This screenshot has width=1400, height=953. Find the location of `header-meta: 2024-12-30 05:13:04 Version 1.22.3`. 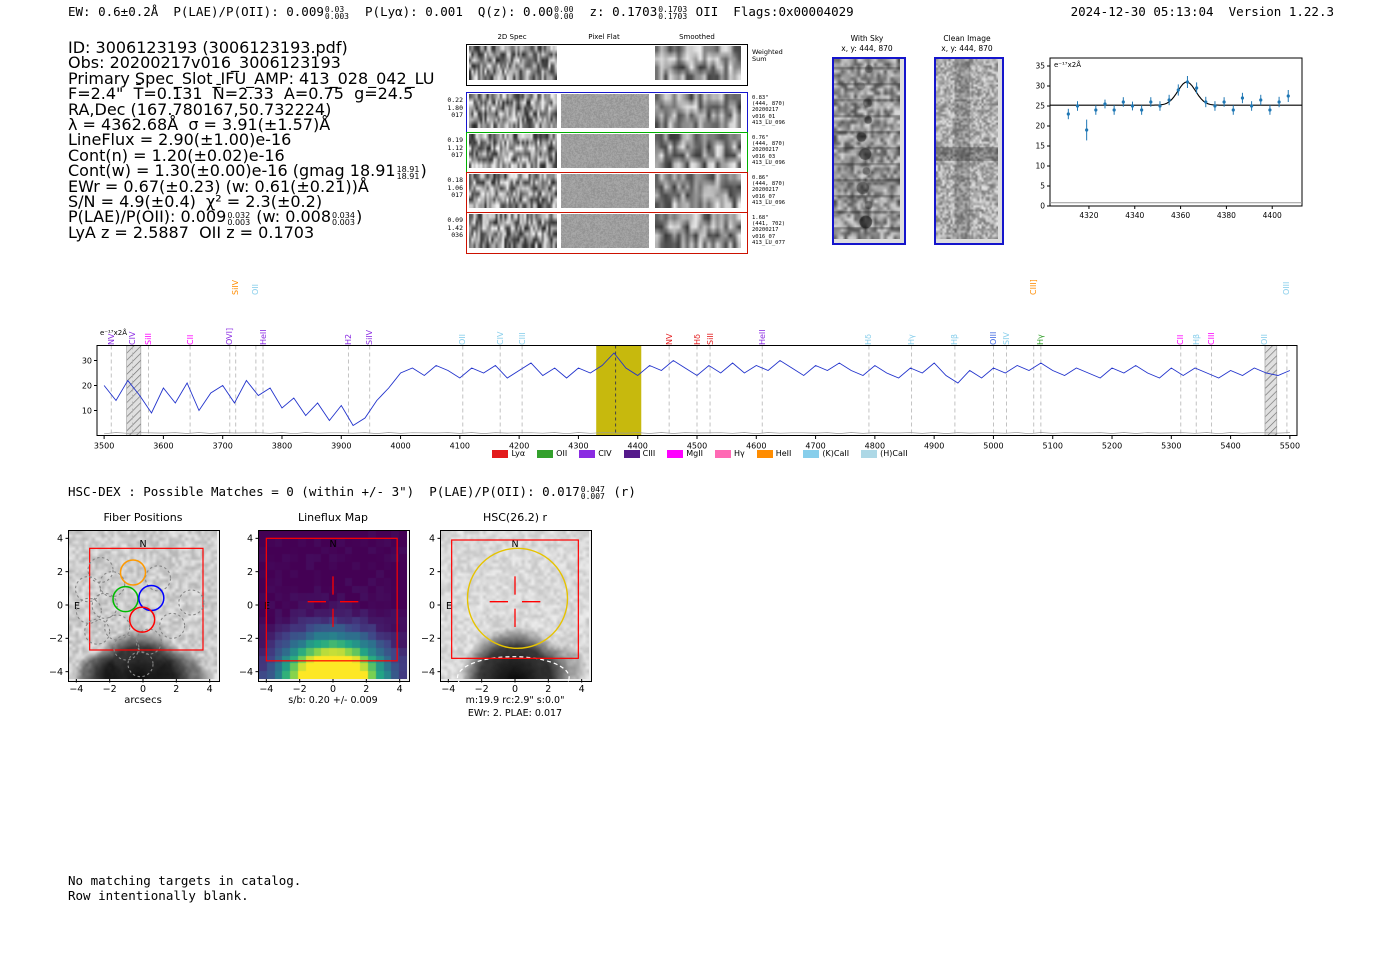

header-meta: 2024-12-30 05:13:04 Version 1.22.3 is located at coordinates (1202, 11).